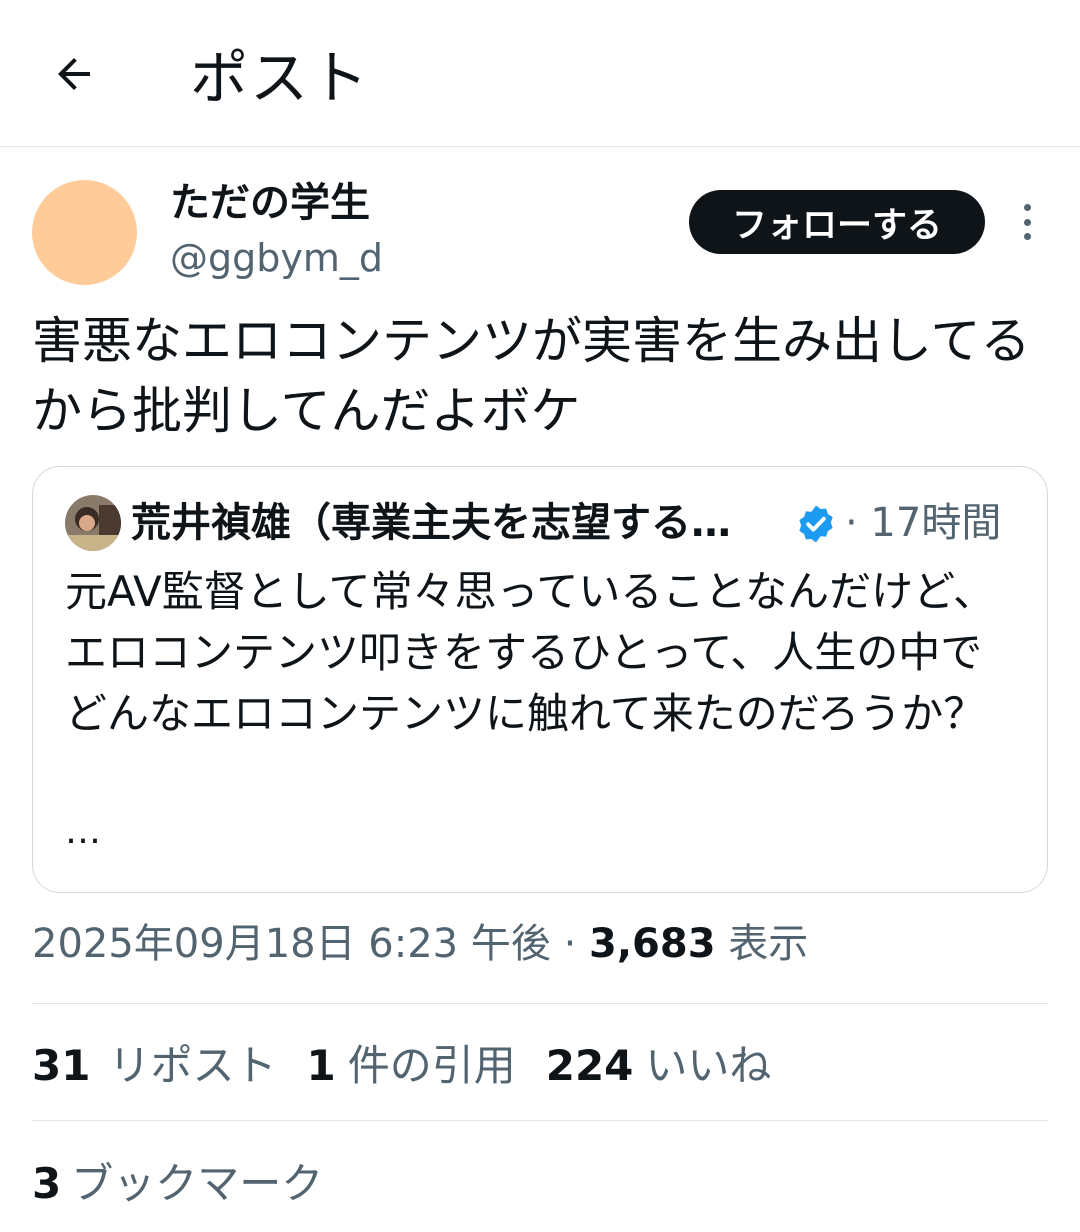 The image size is (1080, 1232). I want to click on avatar, so click(84, 232).